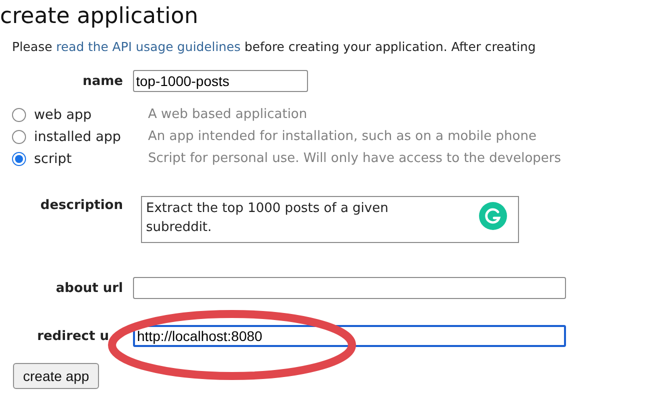 The height and width of the screenshot is (417, 646). What do you see at coordinates (100, 16) in the screenshot?
I see `page-title: create application` at bounding box center [100, 16].